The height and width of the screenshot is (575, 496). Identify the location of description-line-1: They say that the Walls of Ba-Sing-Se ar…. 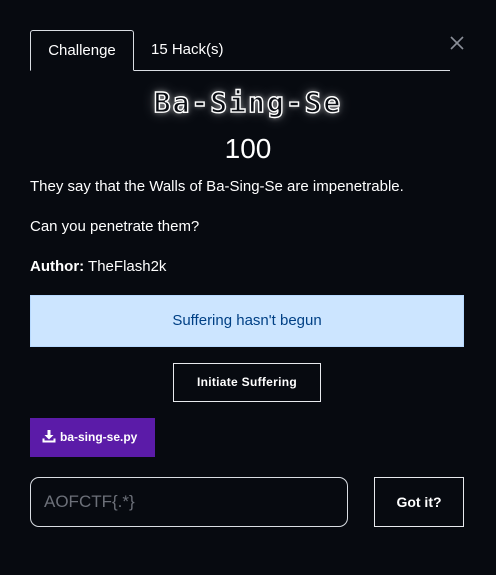
(217, 186).